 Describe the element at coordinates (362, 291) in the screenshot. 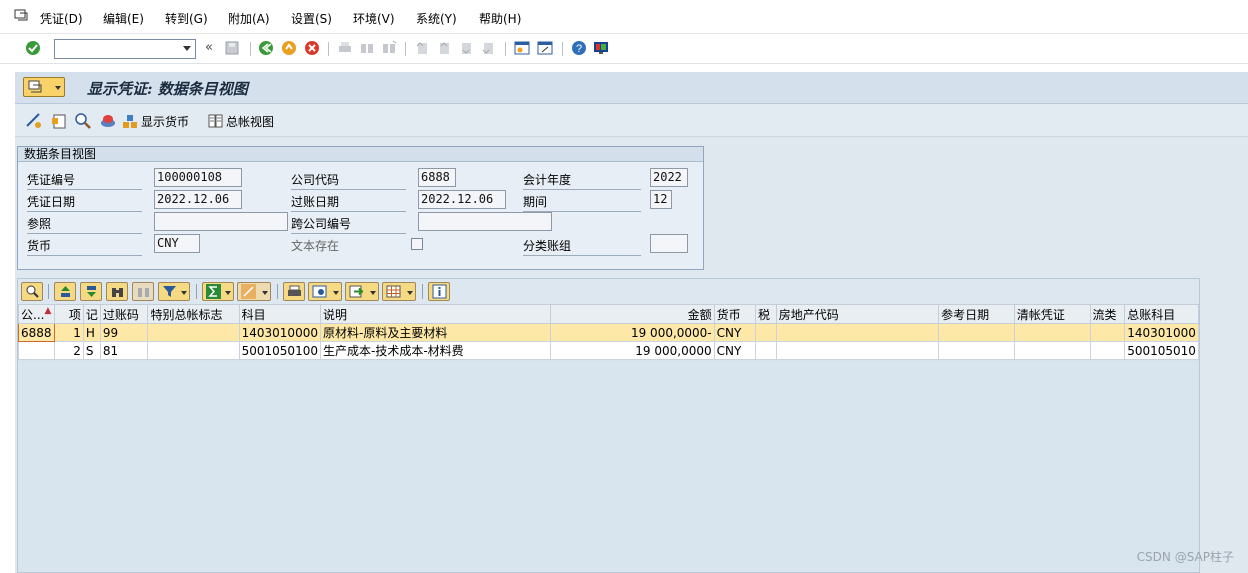

I see `export-button` at that location.